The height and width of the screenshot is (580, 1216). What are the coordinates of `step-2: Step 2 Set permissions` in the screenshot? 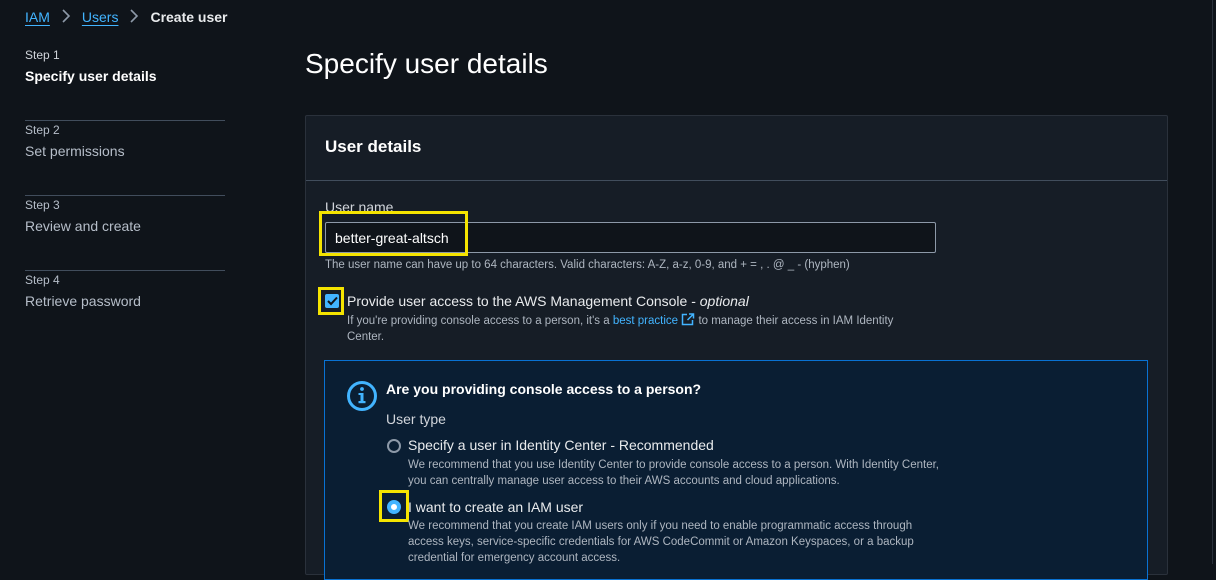 It's located at (125, 158).